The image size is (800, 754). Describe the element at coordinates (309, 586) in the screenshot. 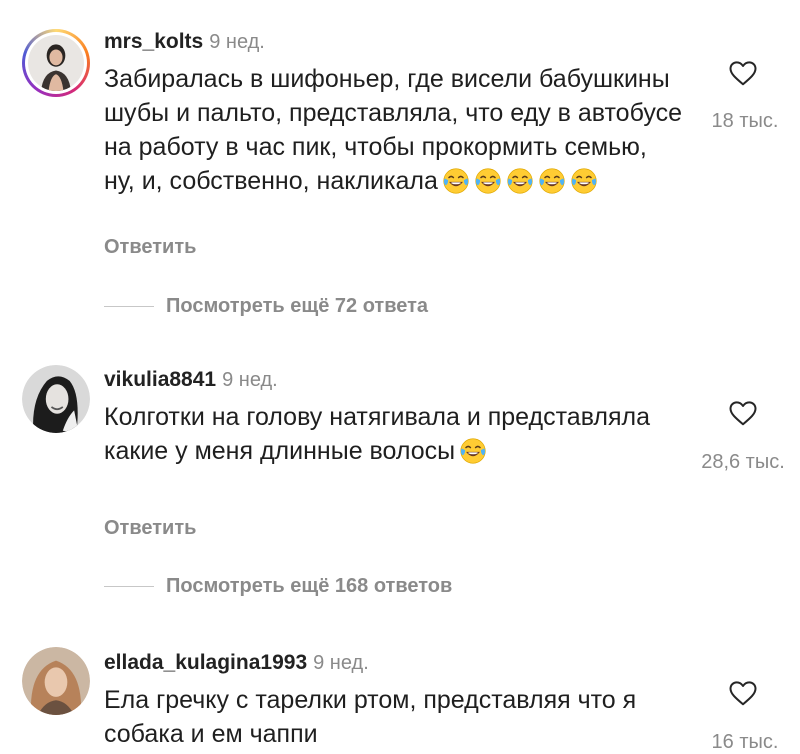

I see `view-more-replies-label: Посмотреть ещё 168 ответов` at that location.